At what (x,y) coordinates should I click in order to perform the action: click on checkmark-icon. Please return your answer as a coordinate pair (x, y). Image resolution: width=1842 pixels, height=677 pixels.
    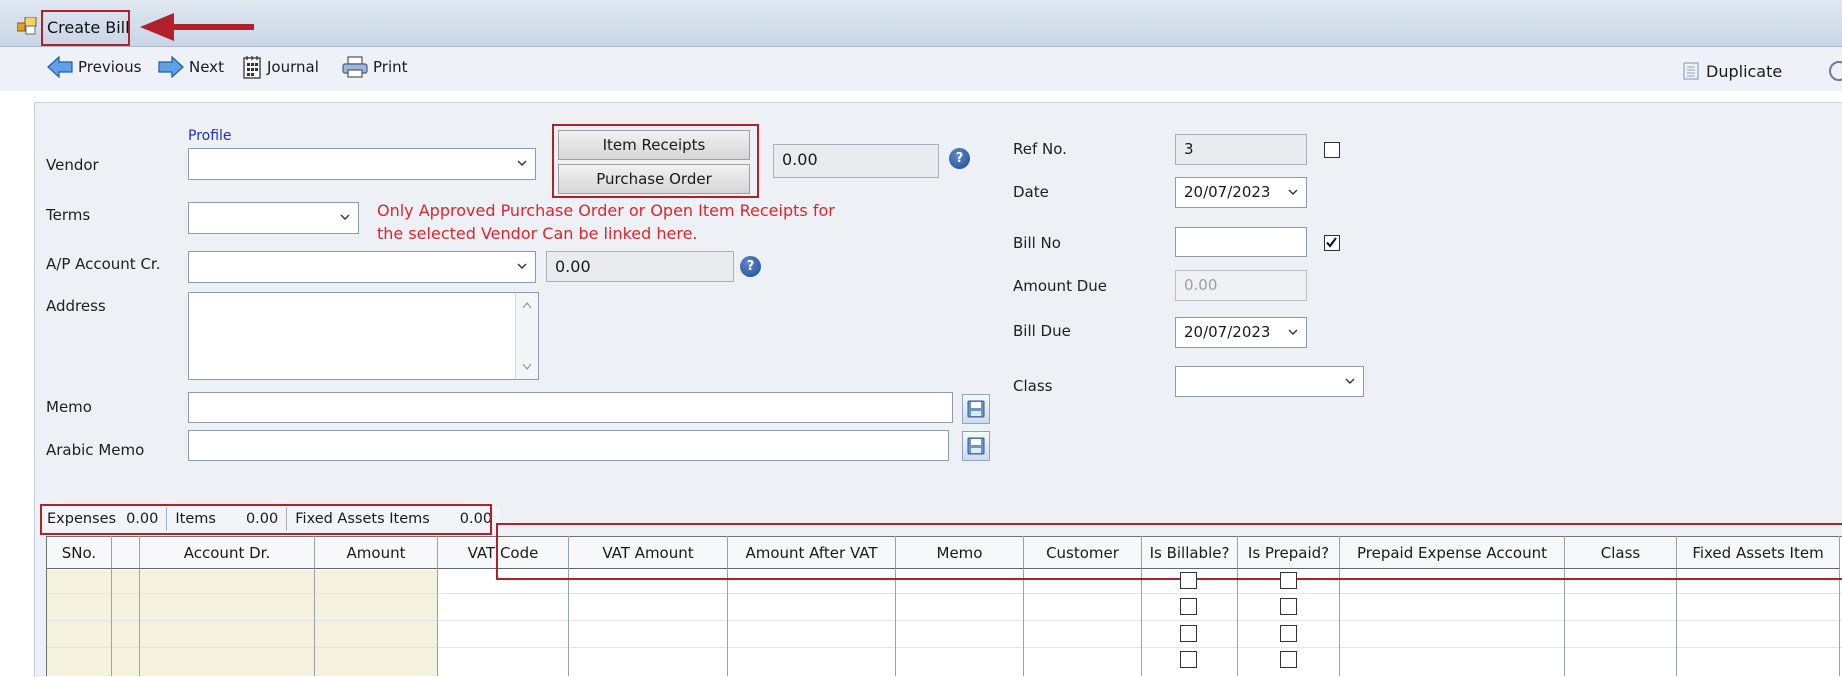
    Looking at the image, I should click on (1331, 242).